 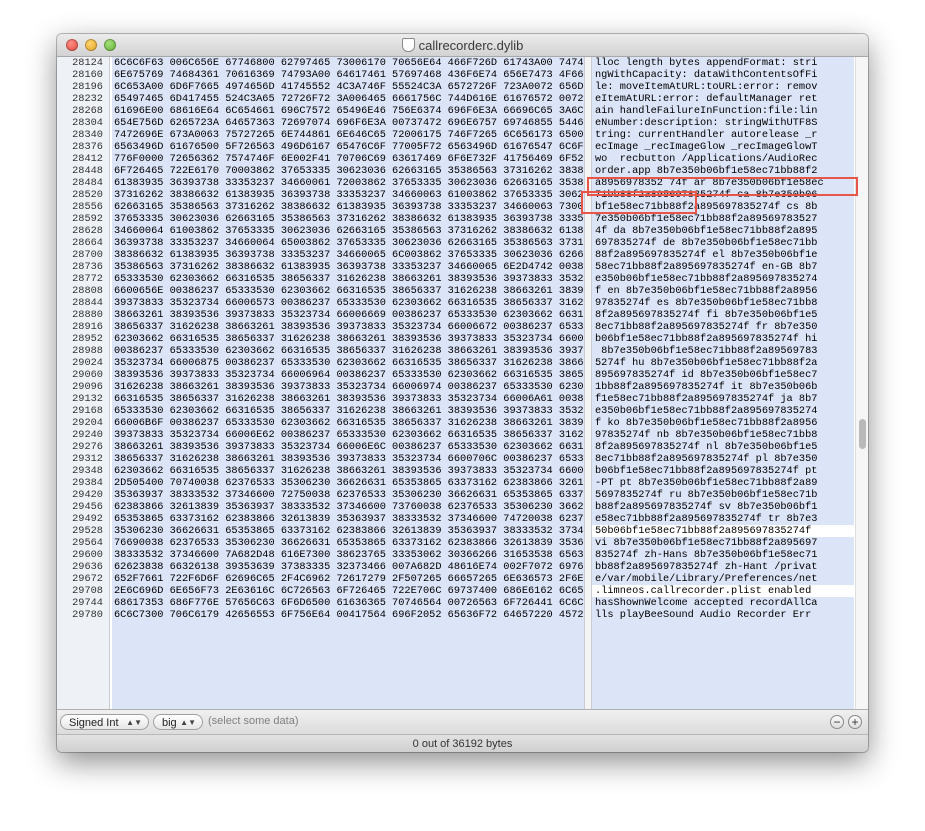 What do you see at coordinates (837, 722) in the screenshot?
I see `remove-icon: −` at bounding box center [837, 722].